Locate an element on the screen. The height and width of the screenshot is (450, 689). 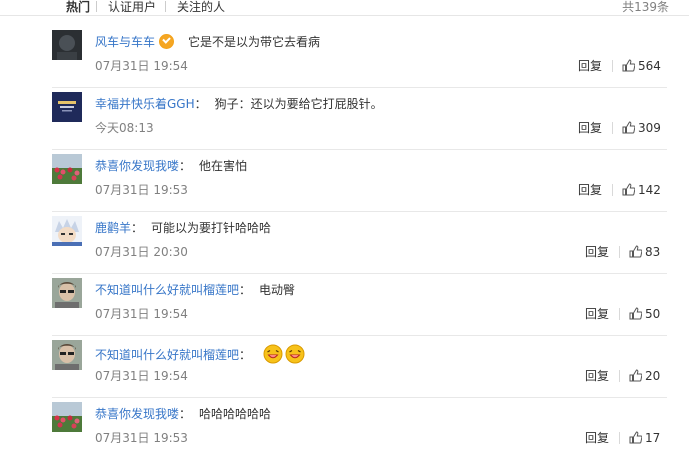
verified-badge-icon is located at coordinates (167, 41).